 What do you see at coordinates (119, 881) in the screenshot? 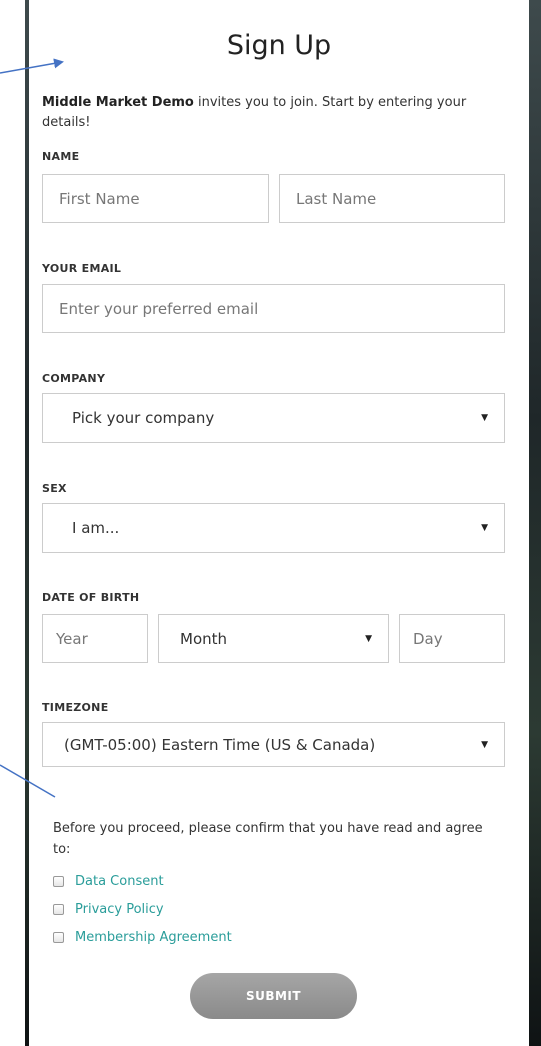
I see `data-consent-link: Data Consent` at bounding box center [119, 881].